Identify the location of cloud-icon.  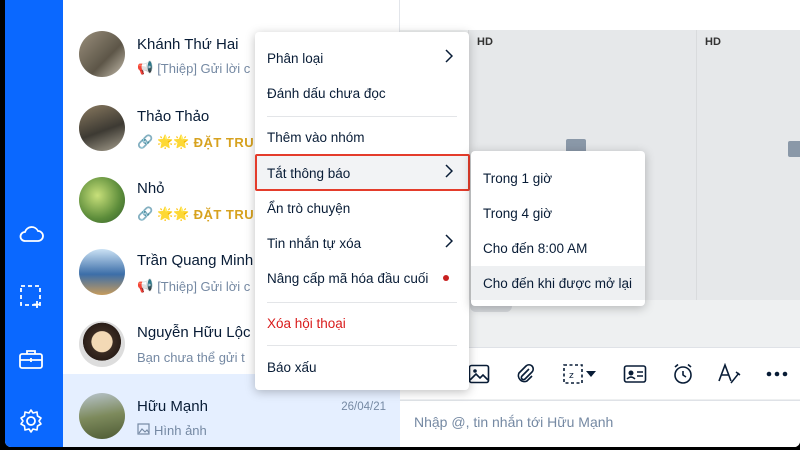
(31, 234).